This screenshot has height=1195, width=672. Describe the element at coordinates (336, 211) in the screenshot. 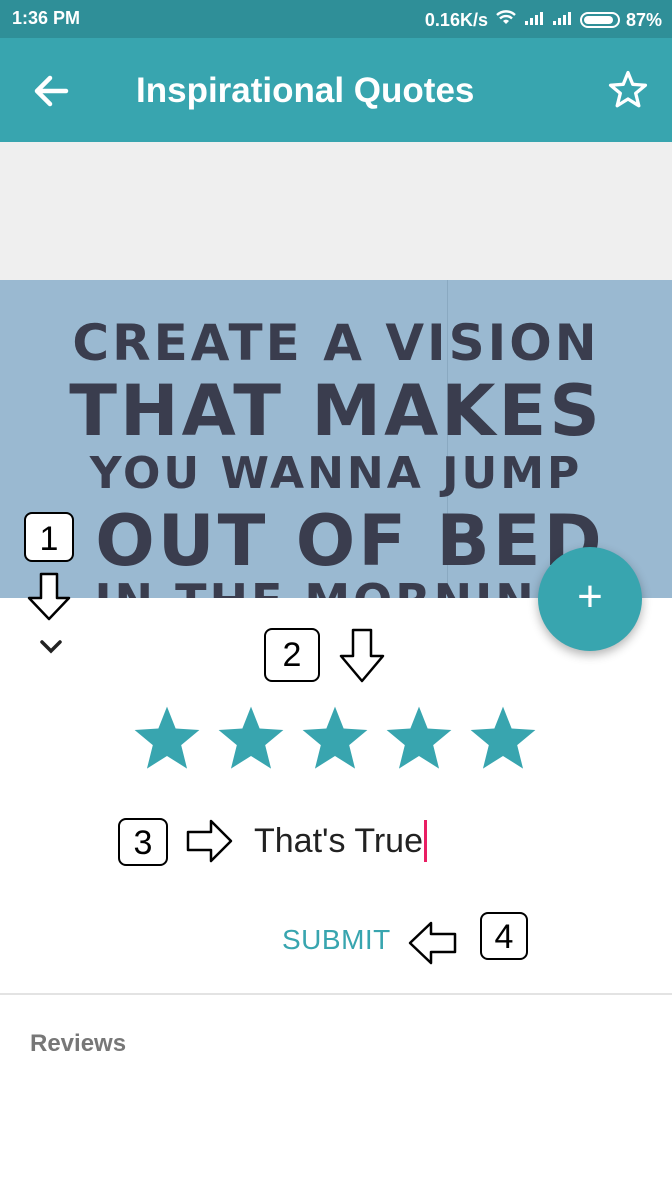

I see `image-top-padding` at that location.